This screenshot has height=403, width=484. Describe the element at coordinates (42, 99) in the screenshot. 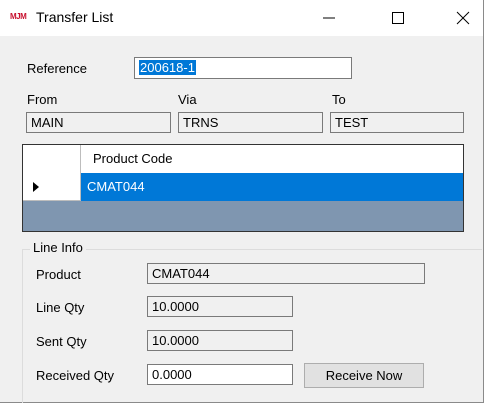

I see `from-label: From` at that location.